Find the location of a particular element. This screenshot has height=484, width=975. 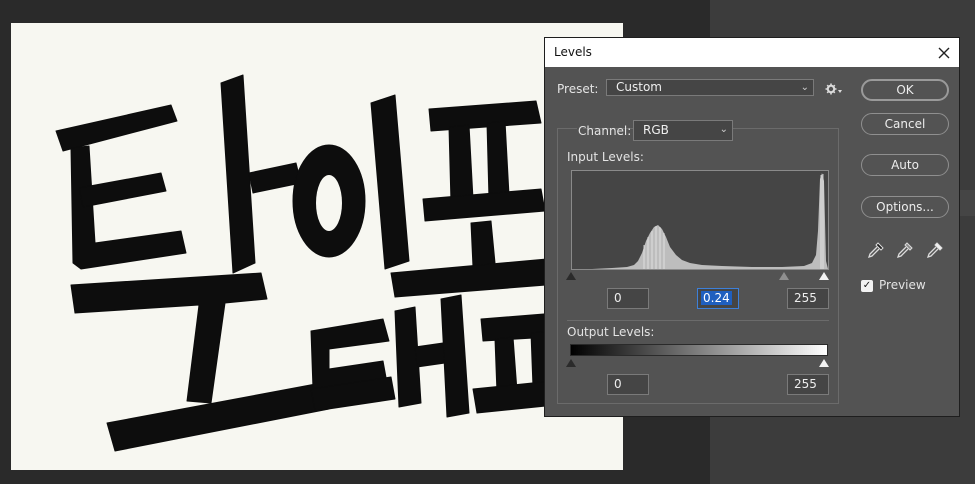

output-white-field: 255 is located at coordinates (808, 384).